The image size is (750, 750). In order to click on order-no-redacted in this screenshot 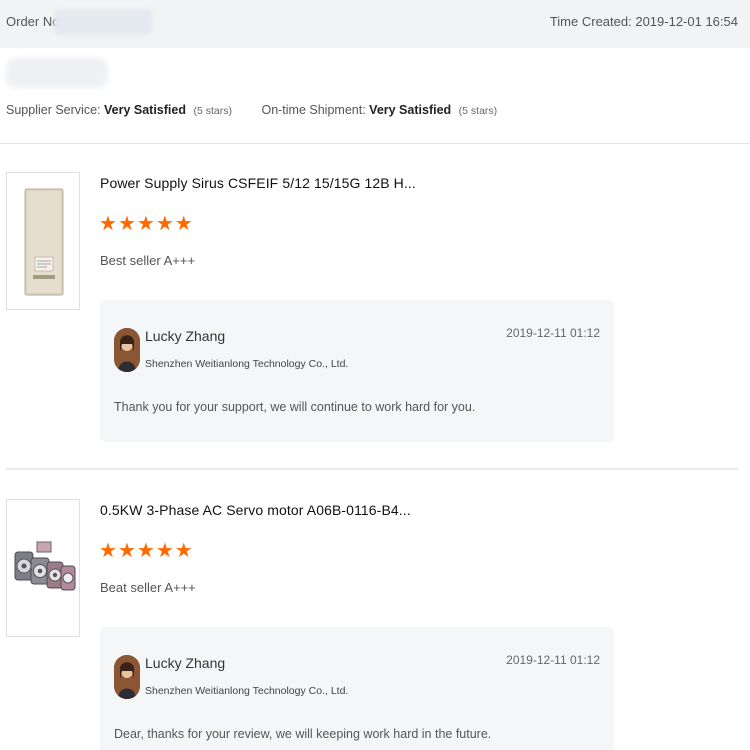, I will do `click(103, 22)`.